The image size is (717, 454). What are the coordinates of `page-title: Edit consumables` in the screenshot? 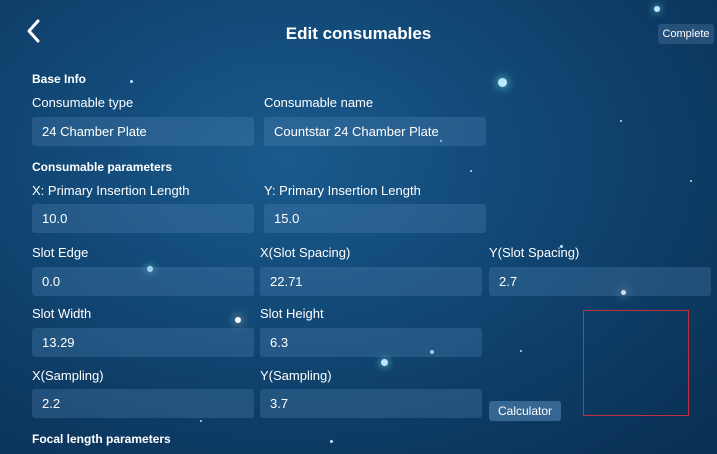 It's located at (358, 33).